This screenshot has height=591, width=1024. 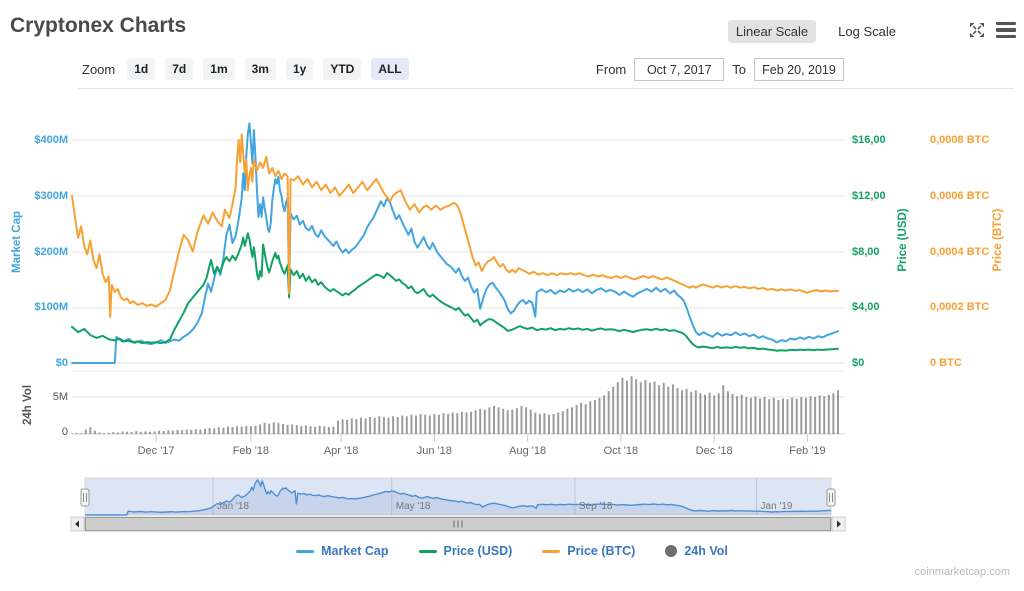 What do you see at coordinates (85, 497) in the screenshot?
I see `navigator-handle-left` at bounding box center [85, 497].